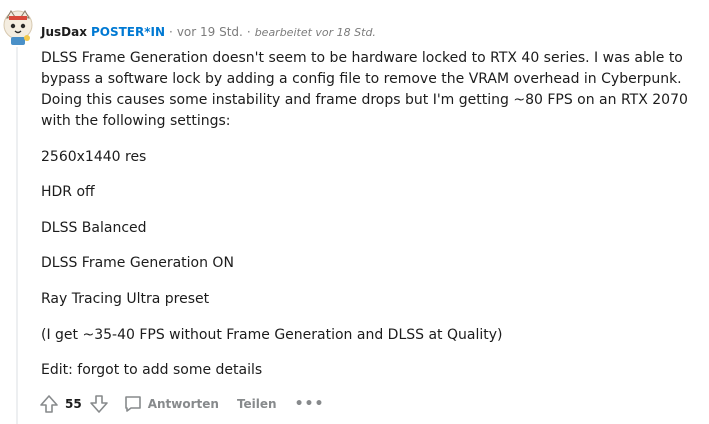 This screenshot has height=424, width=709. What do you see at coordinates (73, 404) in the screenshot?
I see `vote-score: 55` at bounding box center [73, 404].